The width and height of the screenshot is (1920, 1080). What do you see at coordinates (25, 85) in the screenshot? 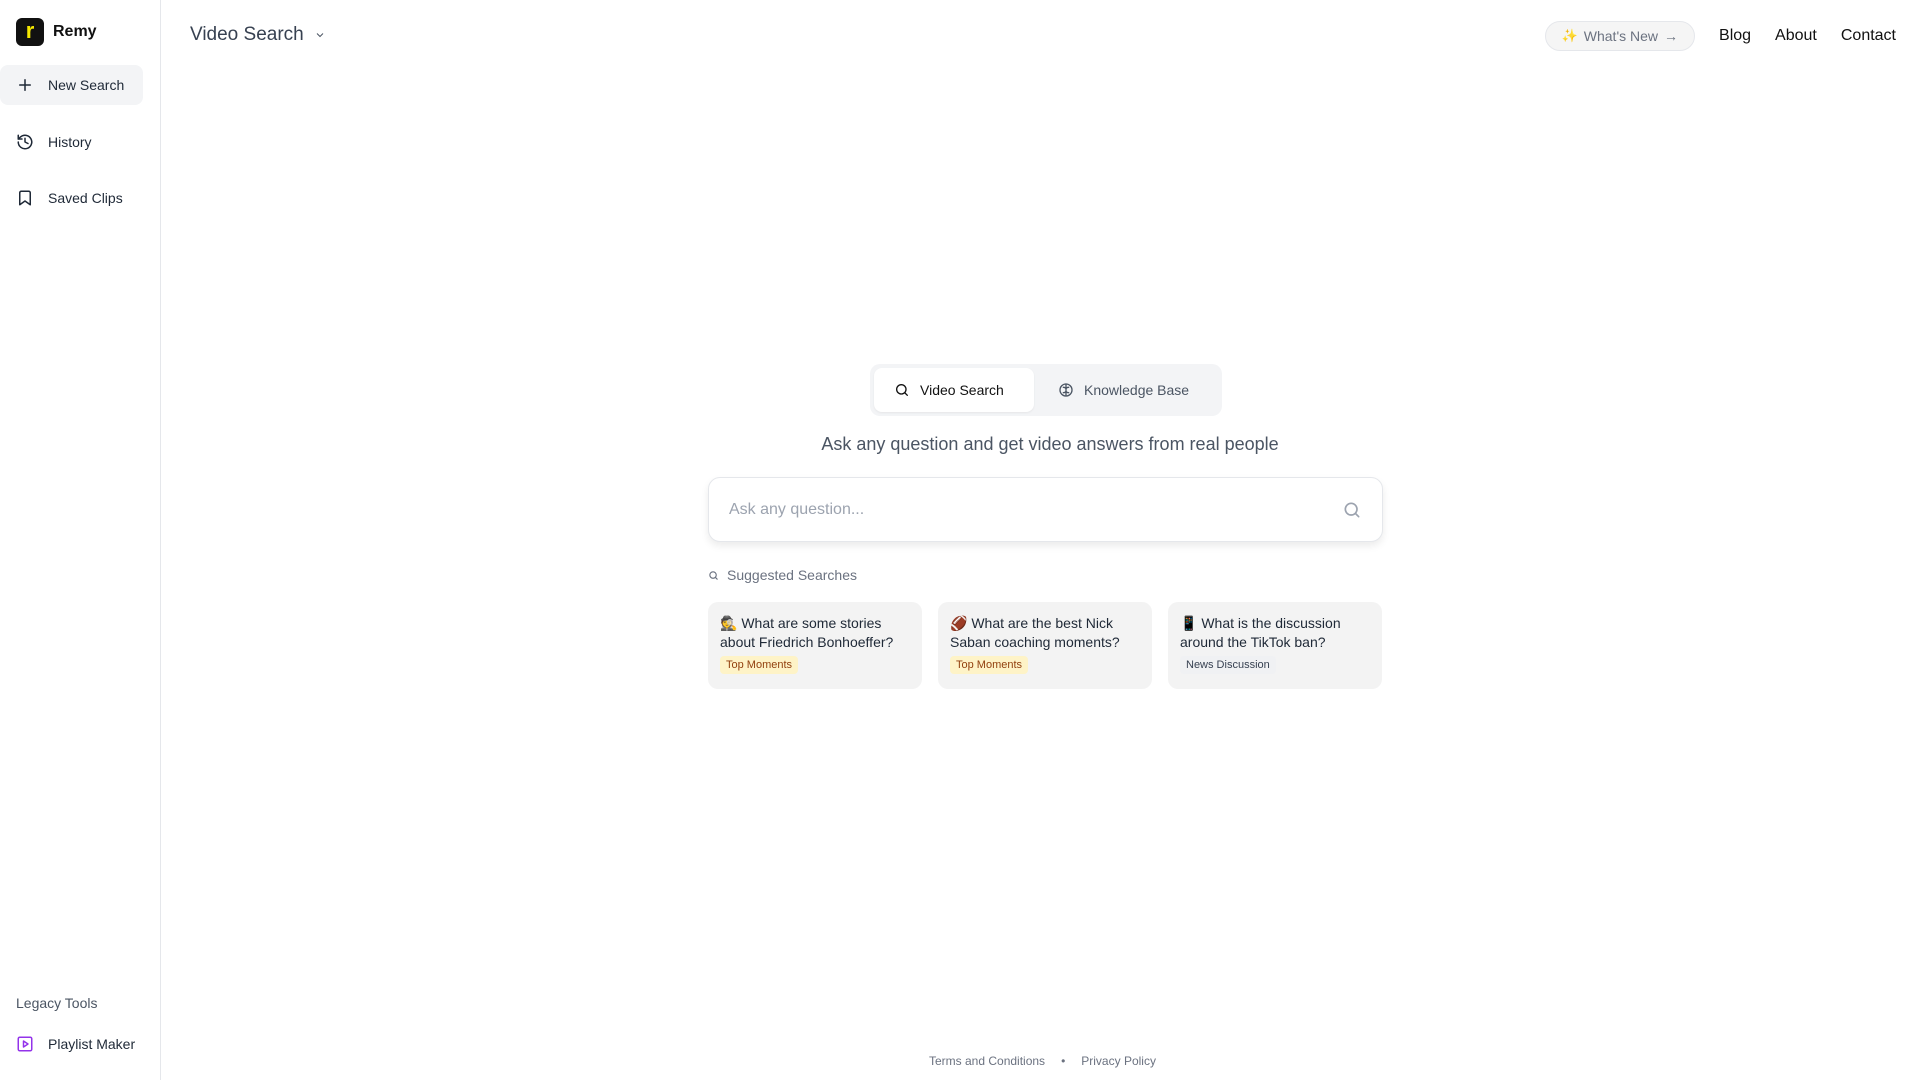
I see `plus-icon` at bounding box center [25, 85].